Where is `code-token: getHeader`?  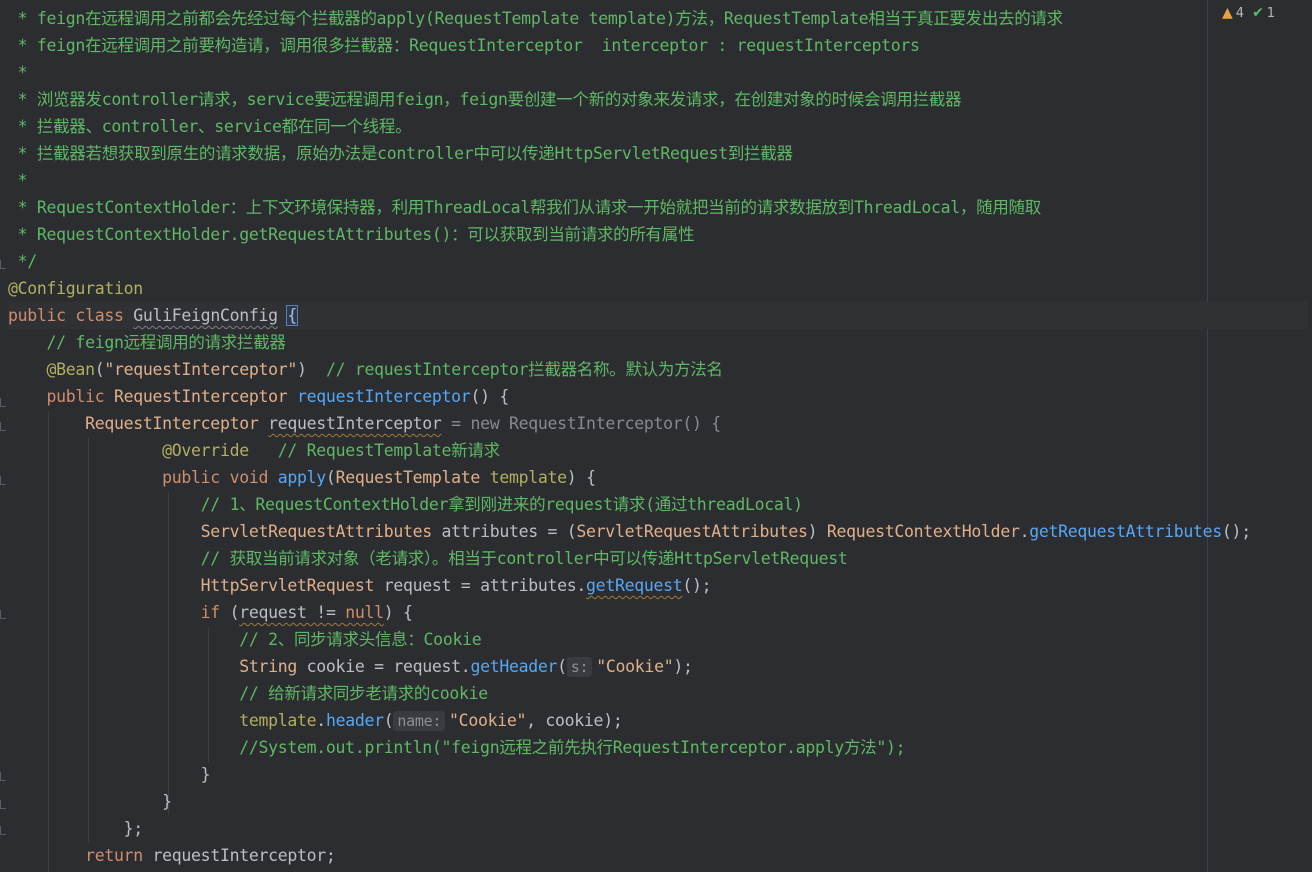
code-token: getHeader is located at coordinates (514, 666).